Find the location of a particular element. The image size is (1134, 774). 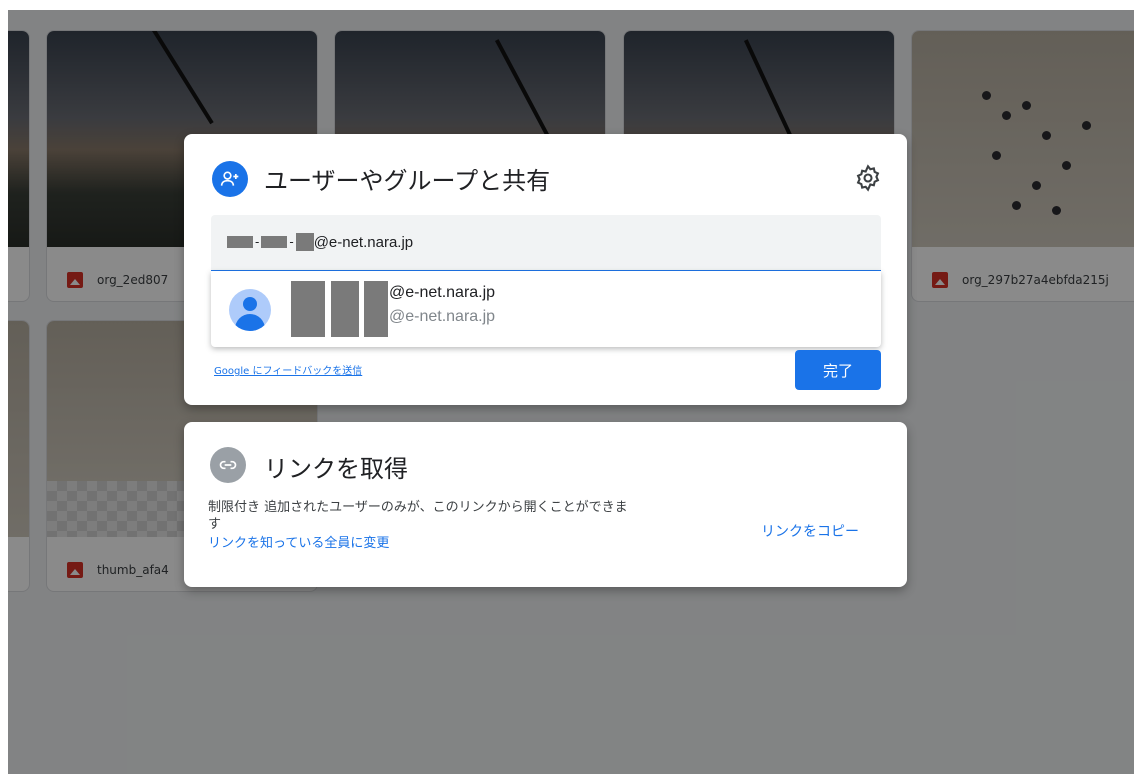

copy-link-button: リンクをコピー is located at coordinates (810, 531).